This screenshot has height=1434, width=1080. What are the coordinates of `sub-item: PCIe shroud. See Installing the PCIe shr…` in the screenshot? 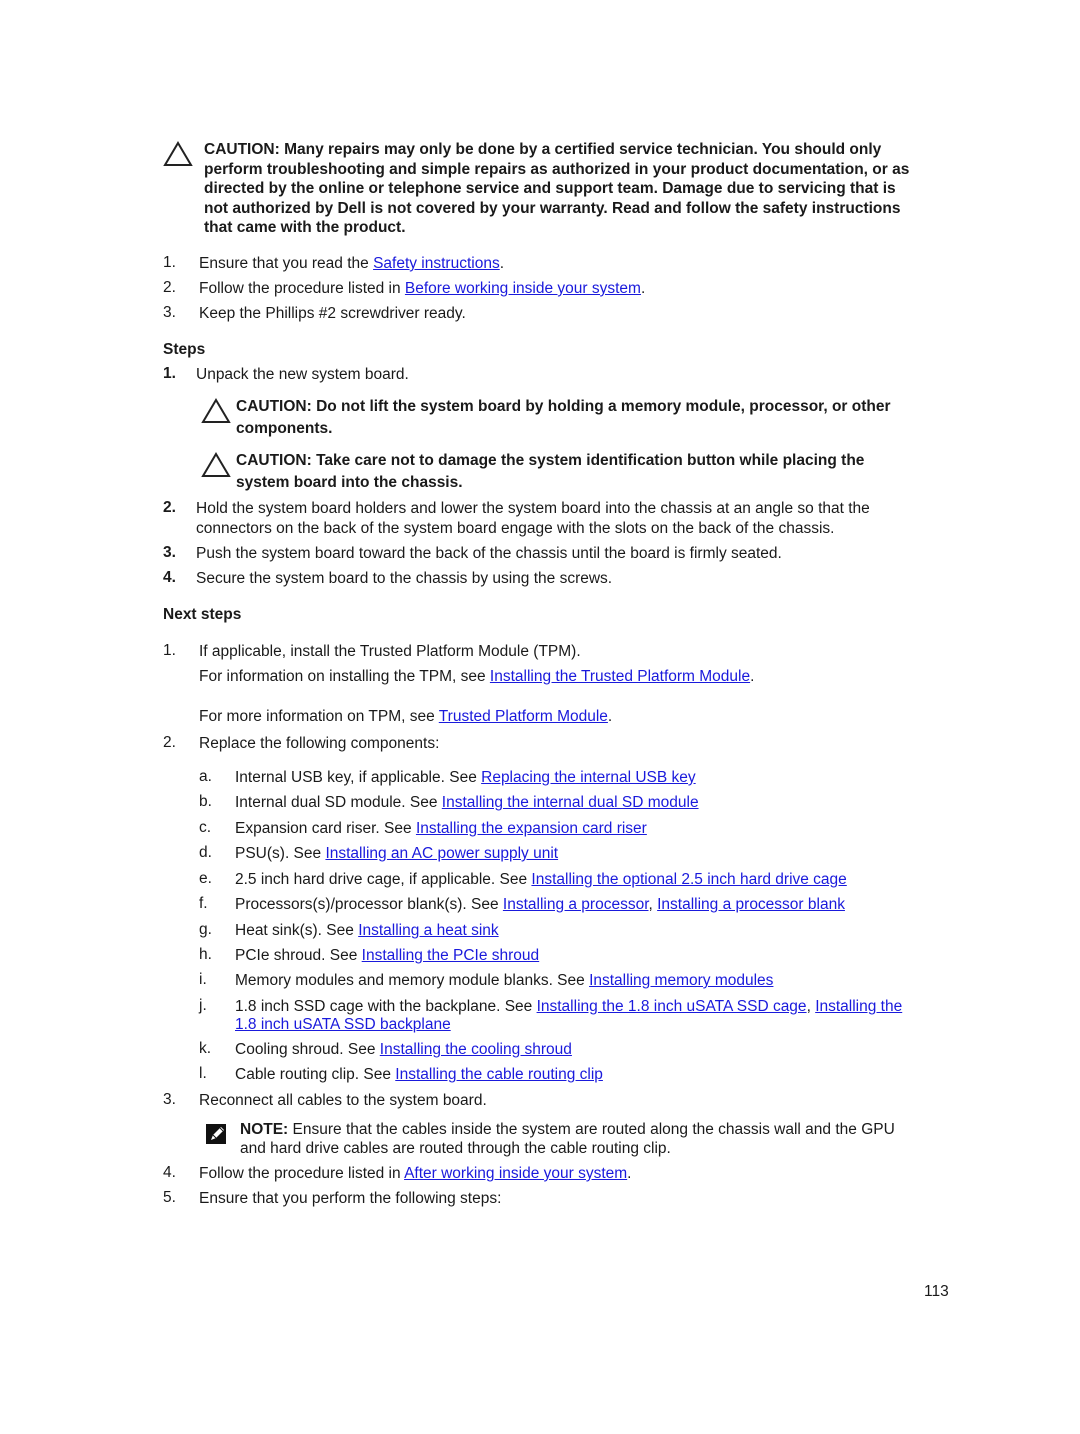 It's located at (387, 955).